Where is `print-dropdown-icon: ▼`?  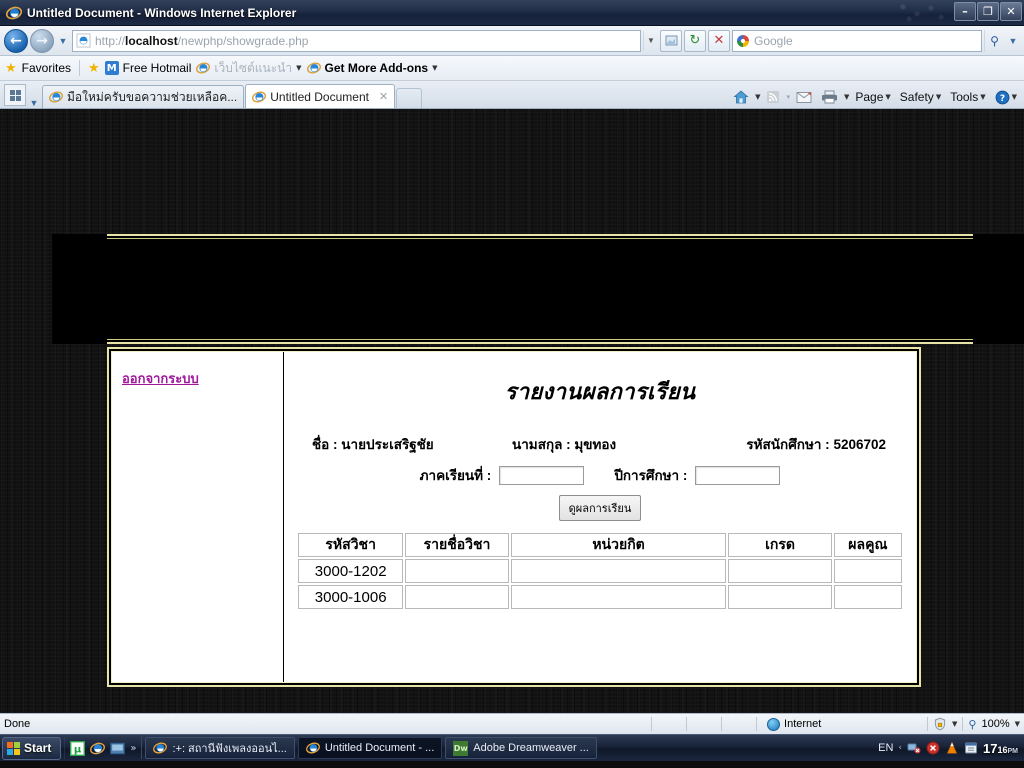 print-dropdown-icon: ▼ is located at coordinates (846, 97).